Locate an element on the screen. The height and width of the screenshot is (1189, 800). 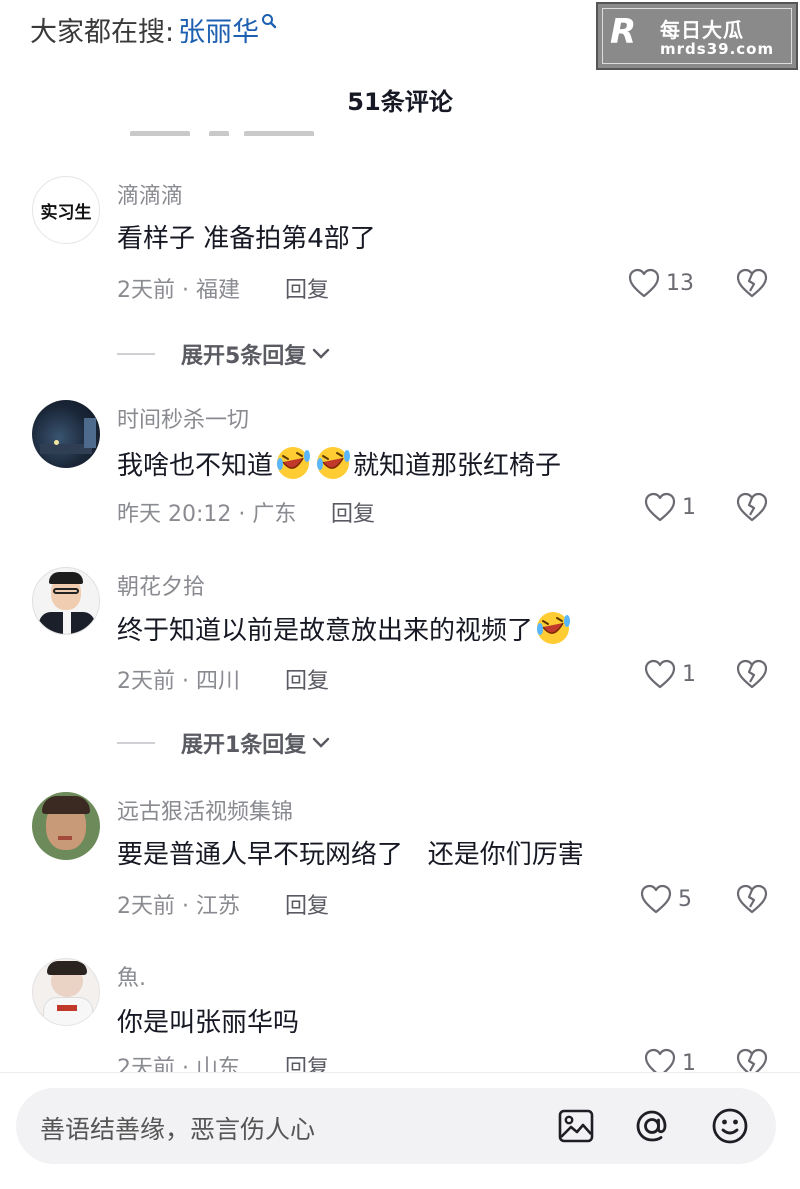
watermark: R 每日大瓜 mrds39.com is located at coordinates (697, 36).